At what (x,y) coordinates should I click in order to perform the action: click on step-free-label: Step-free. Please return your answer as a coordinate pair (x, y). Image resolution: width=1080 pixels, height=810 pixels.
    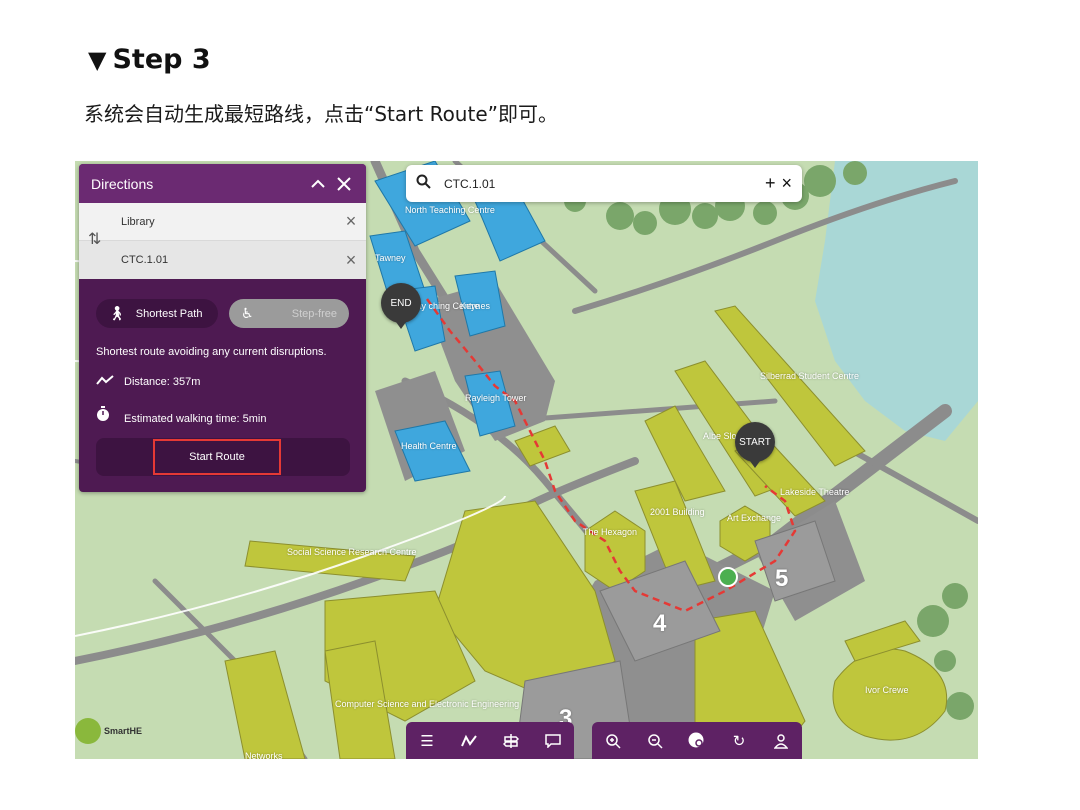
    Looking at the image, I should click on (314, 313).